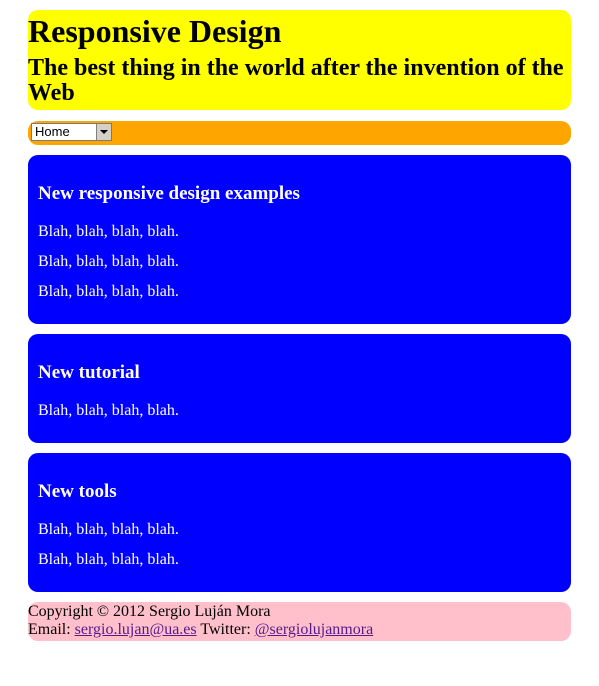  Describe the element at coordinates (71, 132) in the screenshot. I see `nav-select: Home` at that location.